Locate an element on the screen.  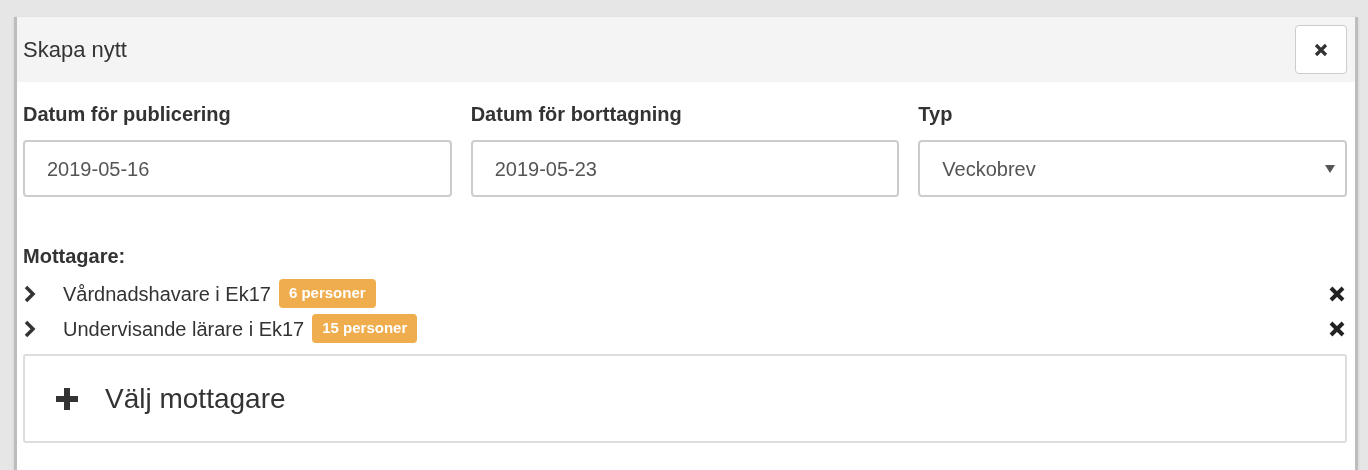
field-label: Datum för borttagning is located at coordinates (576, 114).